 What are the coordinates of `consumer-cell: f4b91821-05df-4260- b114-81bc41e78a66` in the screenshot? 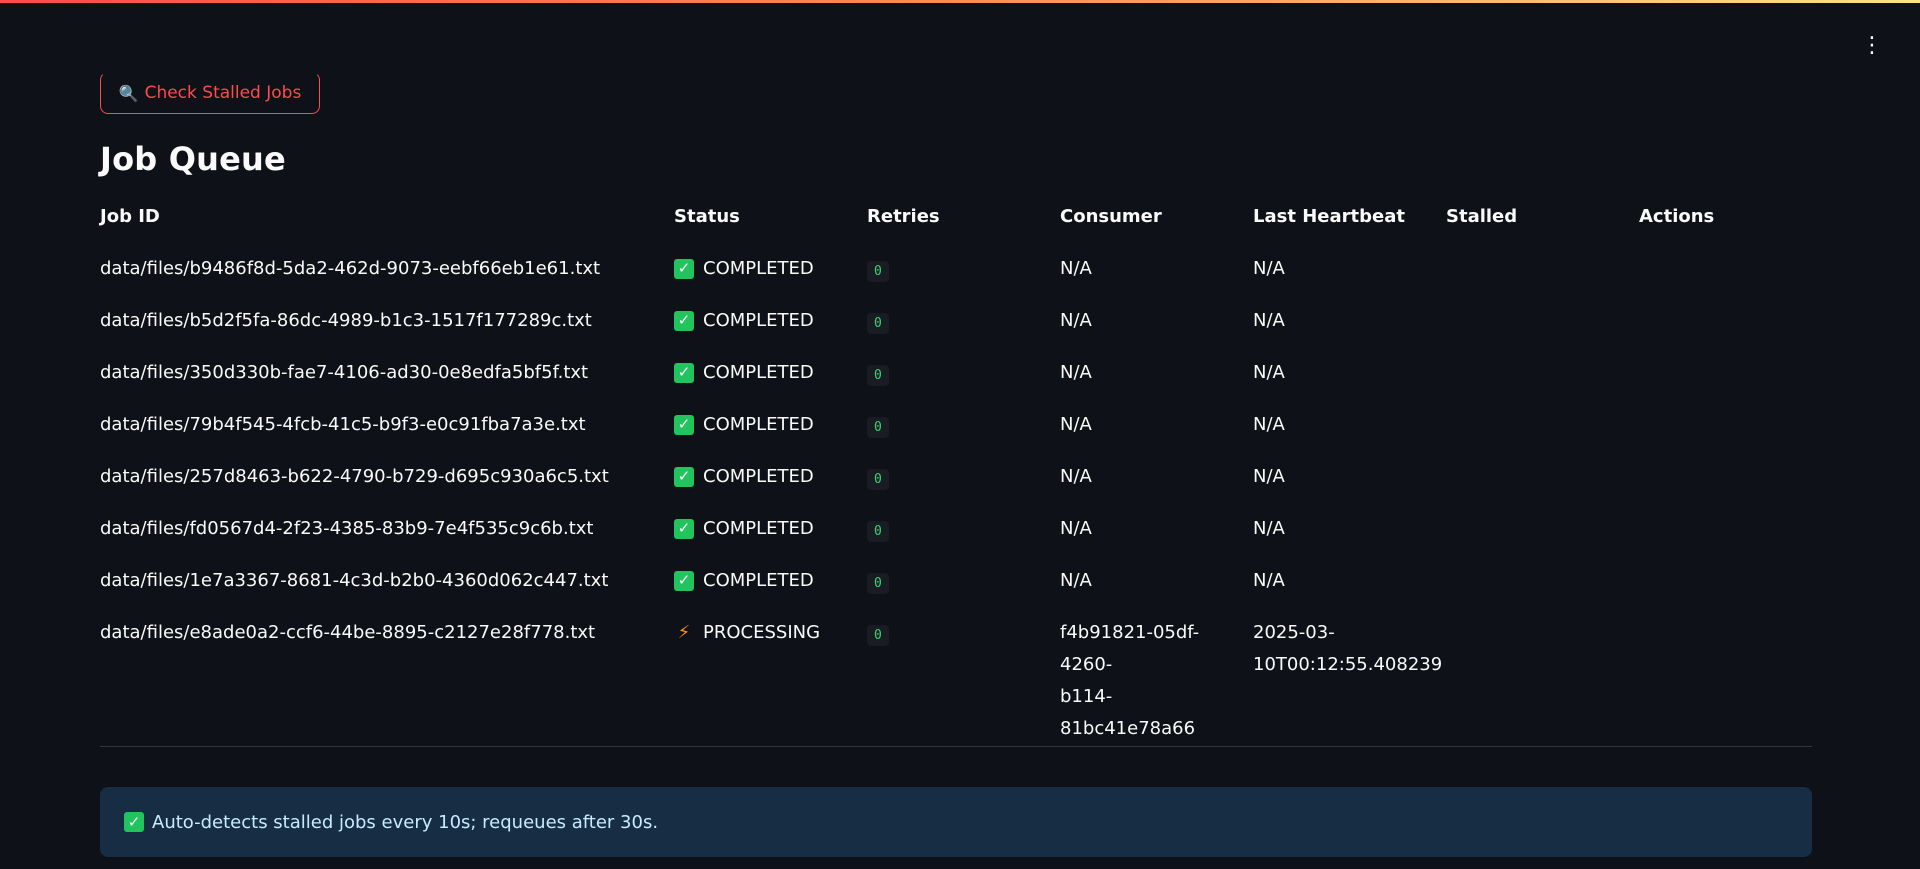 It's located at (1150, 681).